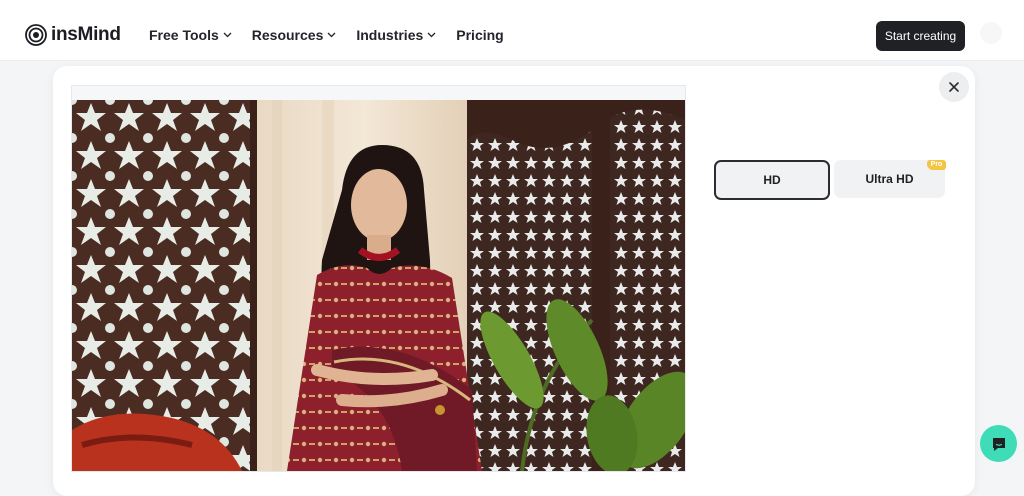 This screenshot has height=496, width=1024. What do you see at coordinates (36, 35) in the screenshot?
I see `insmind-logo-icon` at bounding box center [36, 35].